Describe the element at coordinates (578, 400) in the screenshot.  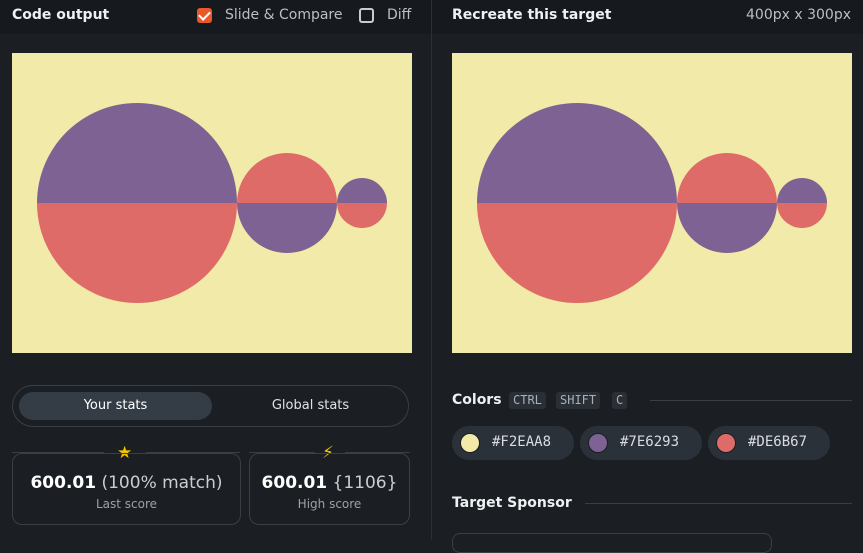
I see `shortcut-key-shift: SHIFT` at that location.